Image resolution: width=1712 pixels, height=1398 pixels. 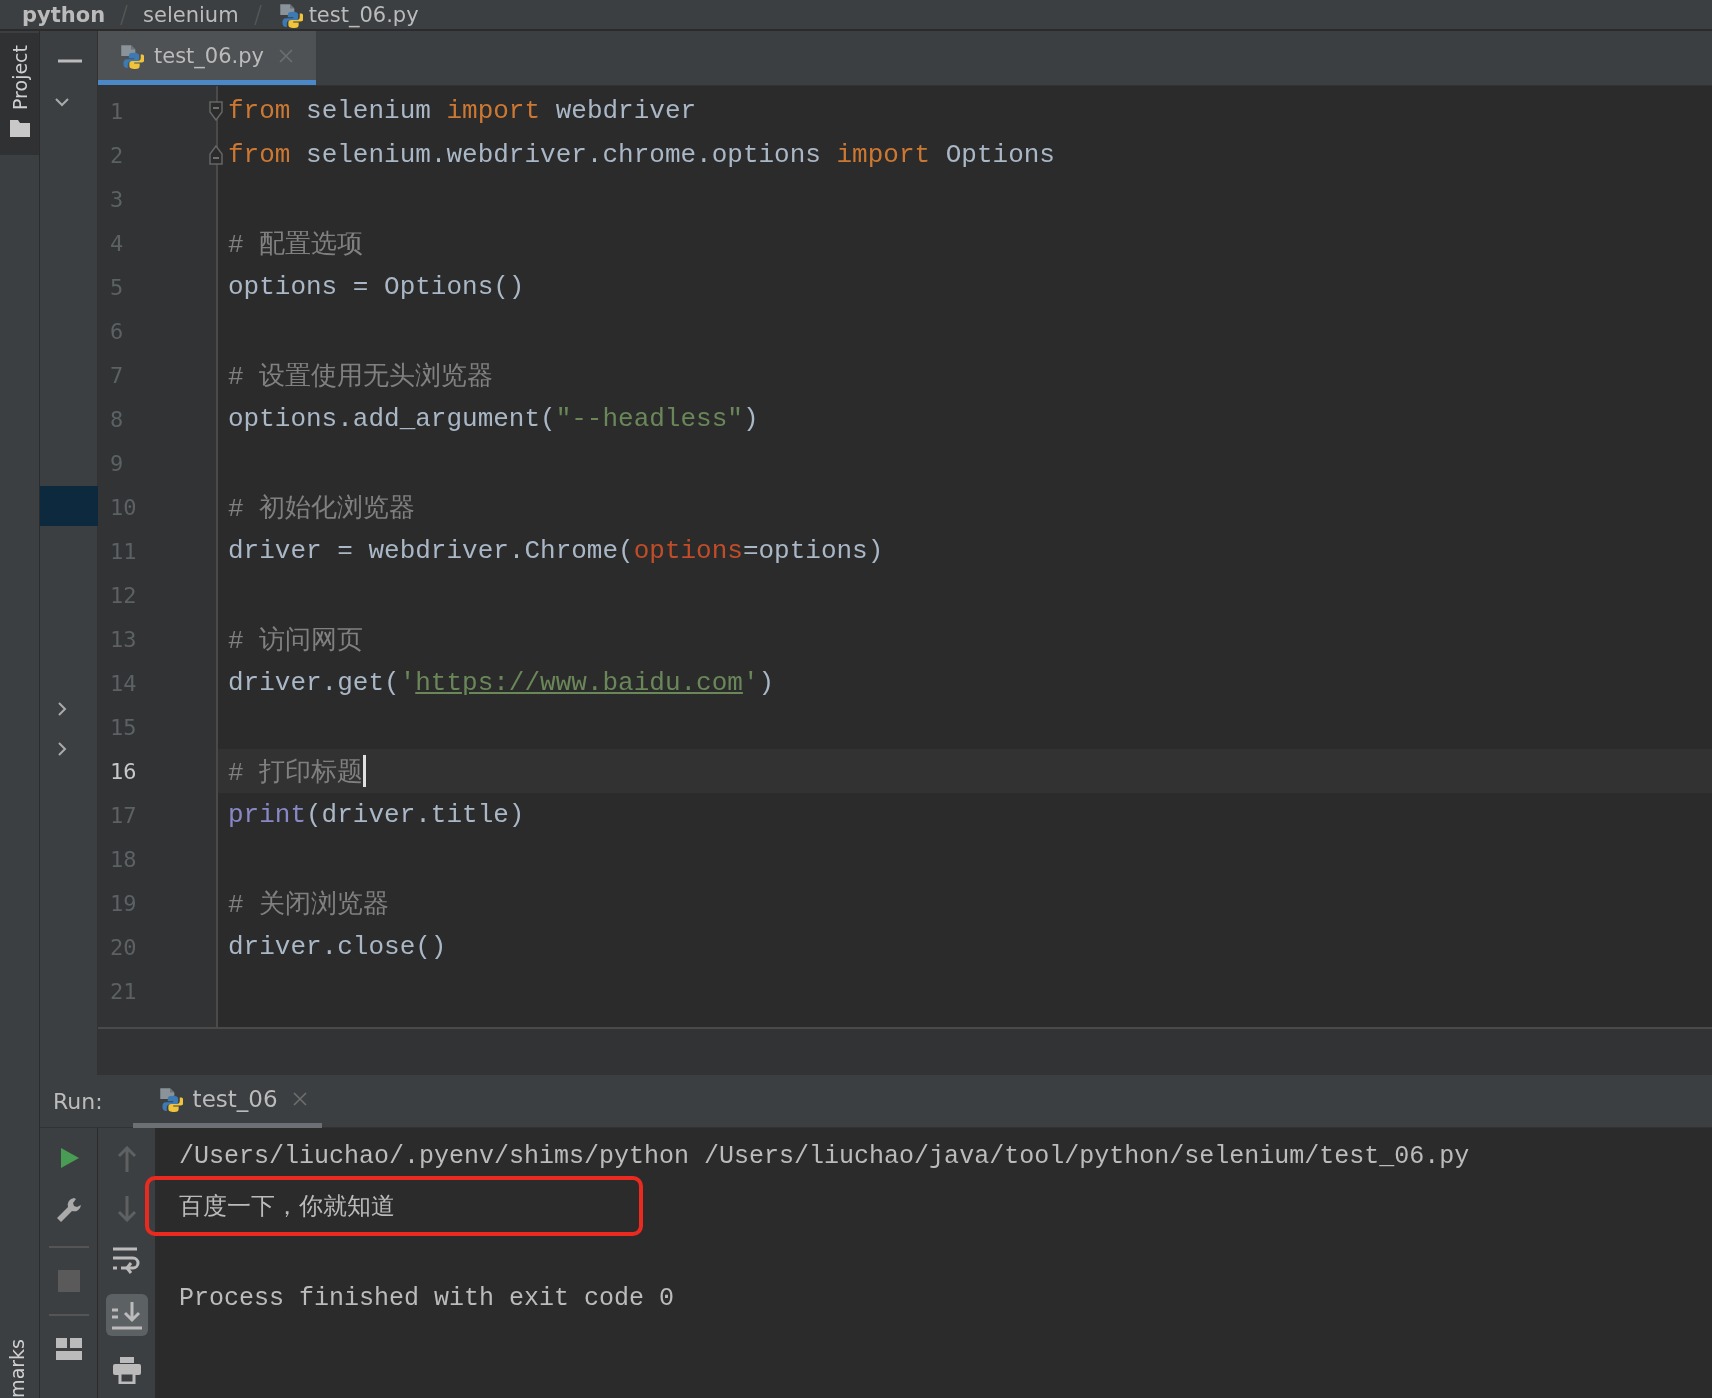 I want to click on console-line: Process finished with exit code 0, so click(x=427, y=1298).